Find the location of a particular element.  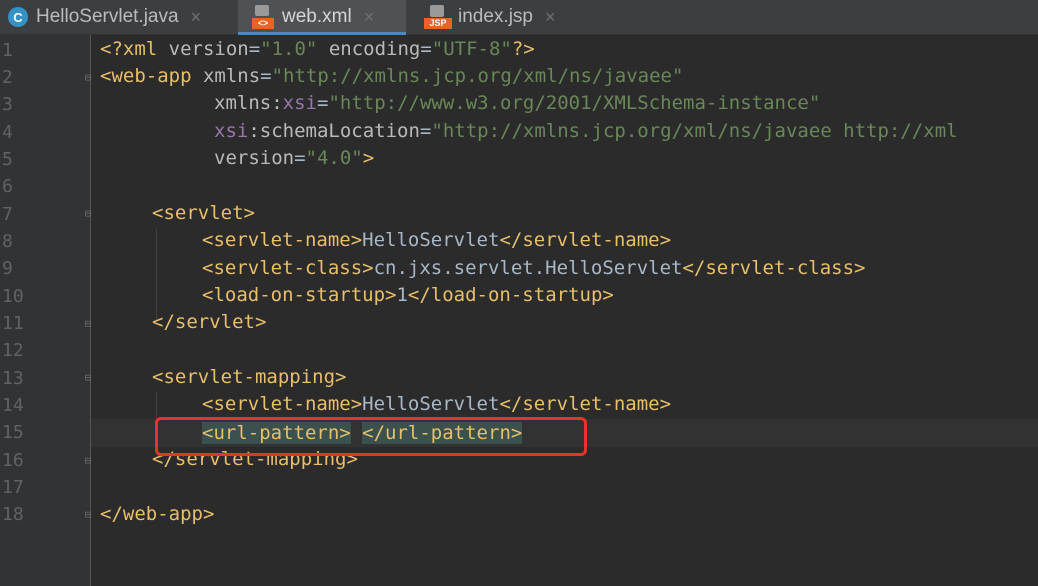

line-number: 7 is located at coordinates (7, 214).